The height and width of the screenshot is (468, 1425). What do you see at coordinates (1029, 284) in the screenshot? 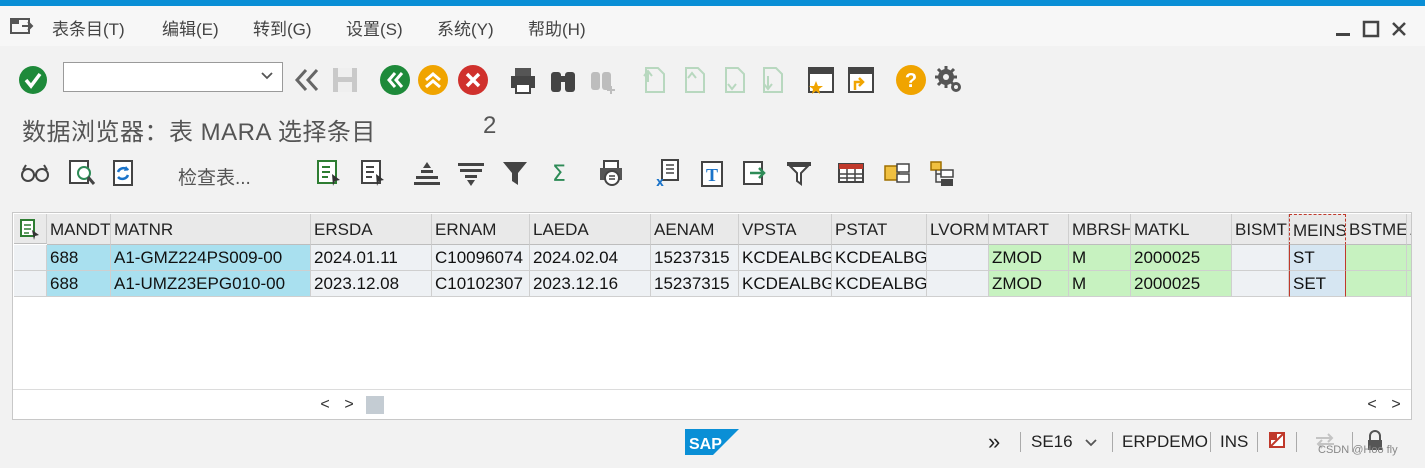
I see `table-cell: ZMOD` at bounding box center [1029, 284].